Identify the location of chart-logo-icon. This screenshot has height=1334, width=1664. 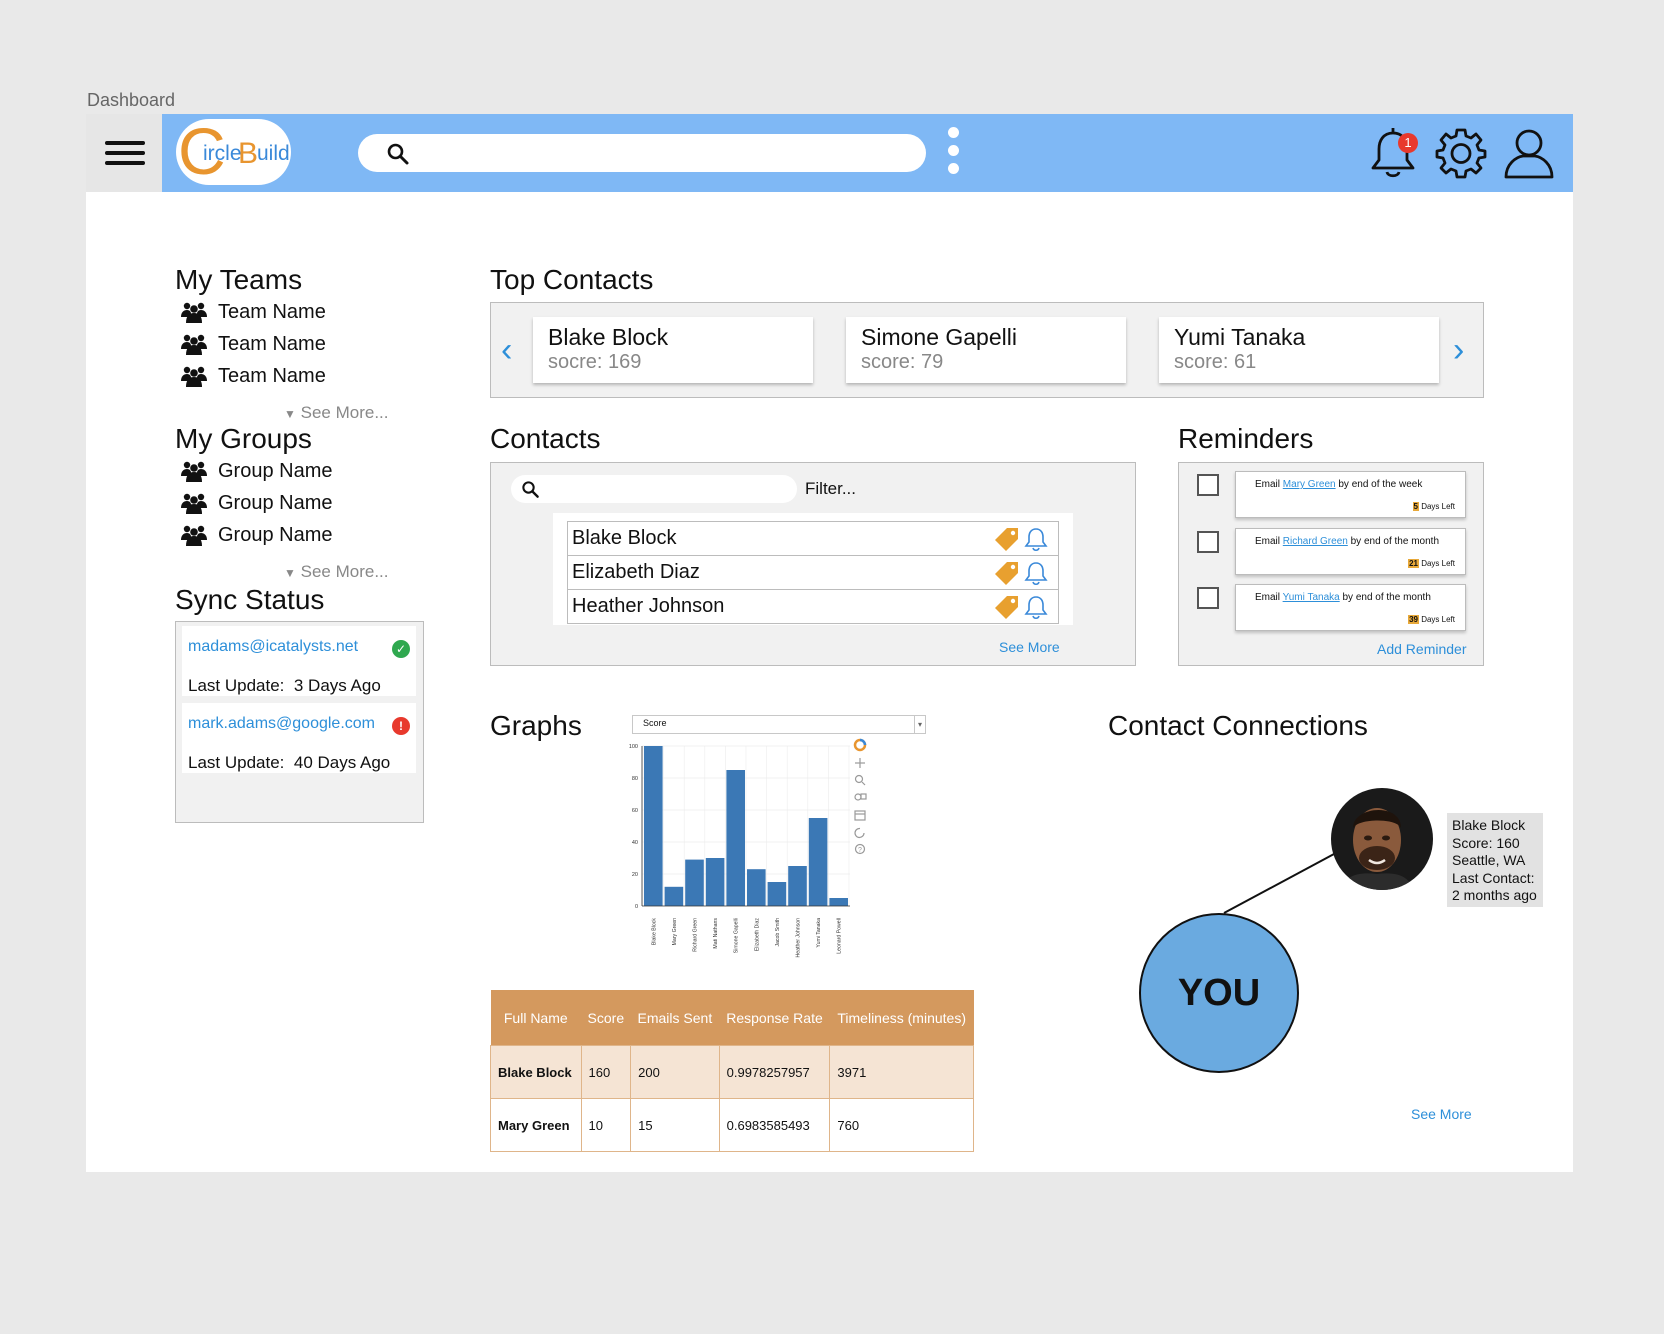
(860, 745).